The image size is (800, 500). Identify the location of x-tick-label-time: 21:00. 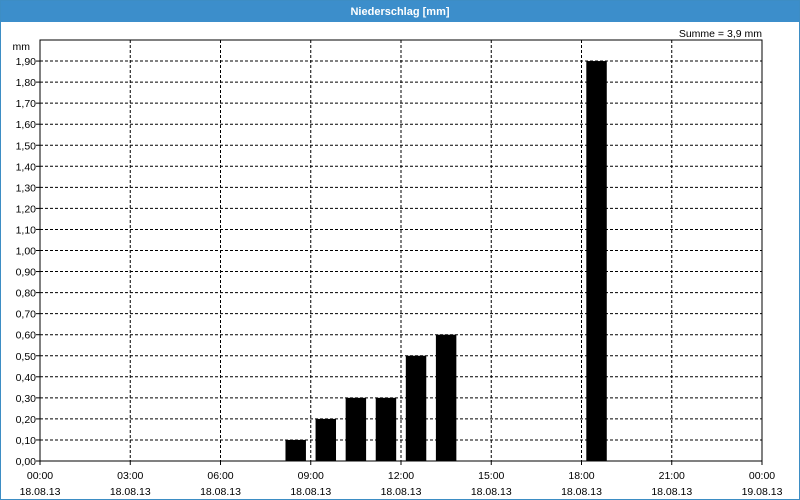
(672, 476).